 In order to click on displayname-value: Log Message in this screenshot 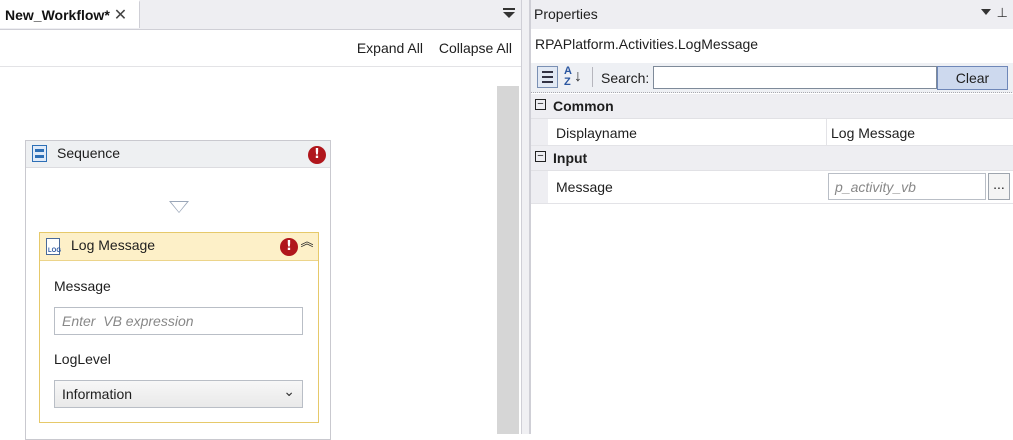, I will do `click(873, 133)`.